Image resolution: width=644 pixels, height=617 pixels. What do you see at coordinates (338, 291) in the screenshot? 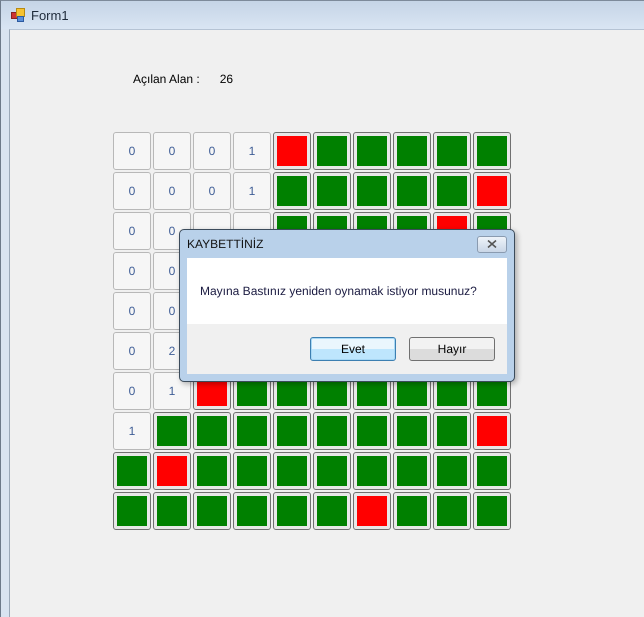
I see `dialog-message: Mayına Bastınız yeniden oynamak istiyor musunuz?` at bounding box center [338, 291].